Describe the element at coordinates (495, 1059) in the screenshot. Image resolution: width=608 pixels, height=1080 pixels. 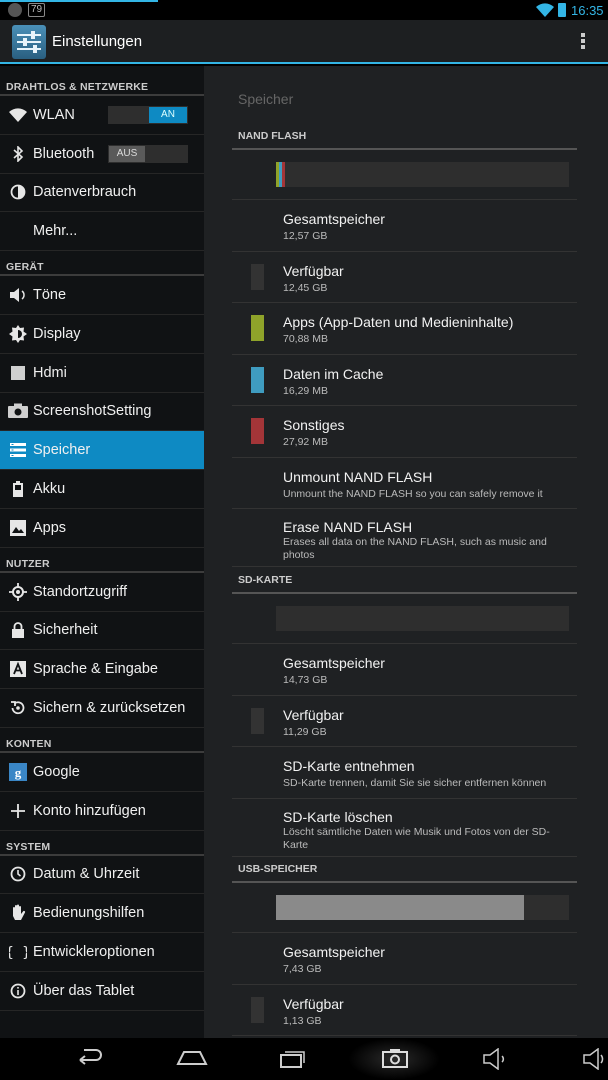
I see `volume-down-icon` at that location.